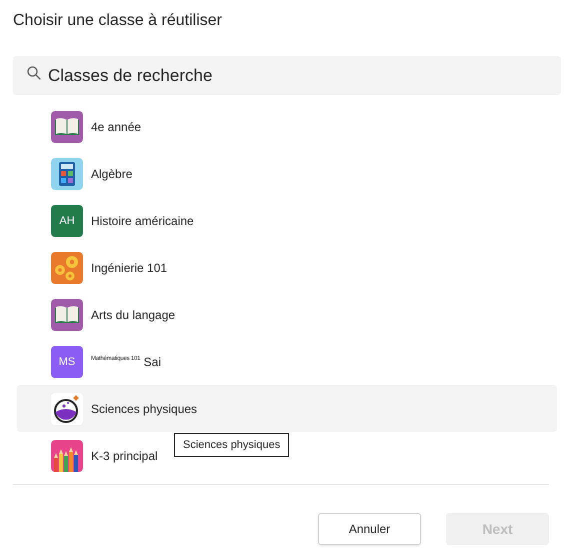  Describe the element at coordinates (133, 315) in the screenshot. I see `class-name: Arts du langage` at that location.